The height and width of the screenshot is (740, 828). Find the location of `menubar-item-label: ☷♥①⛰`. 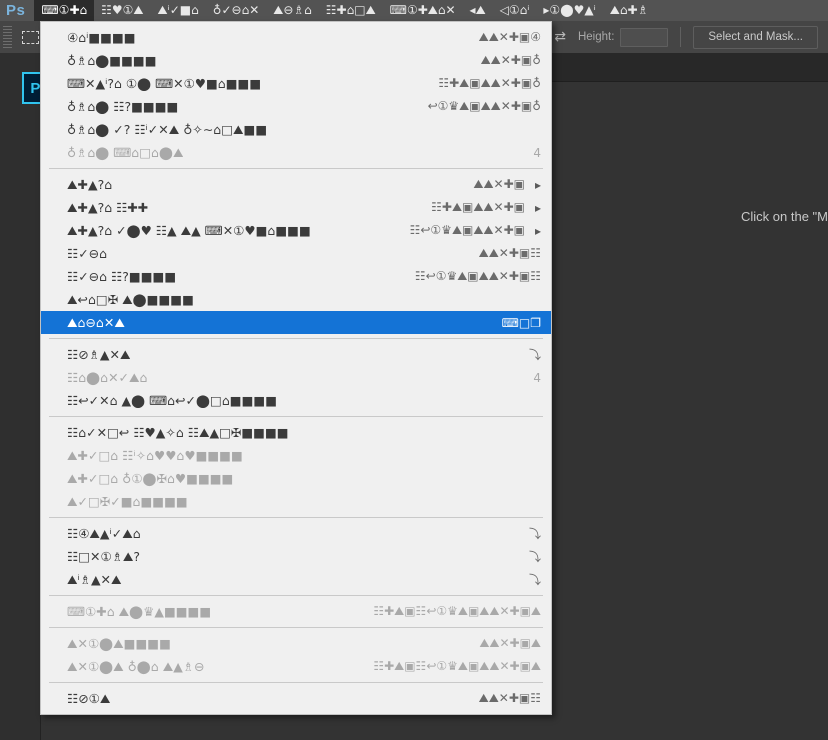

menubar-item-label: ☷♥①⛰ is located at coordinates (122, 10).